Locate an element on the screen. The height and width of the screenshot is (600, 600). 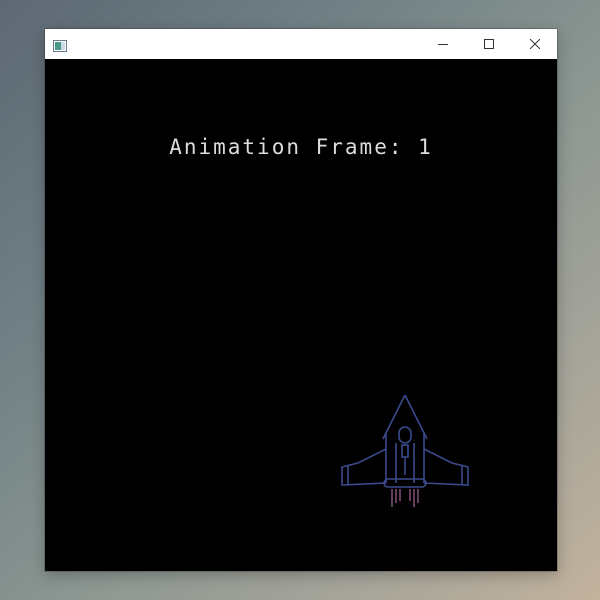
title-bar is located at coordinates (301, 44).